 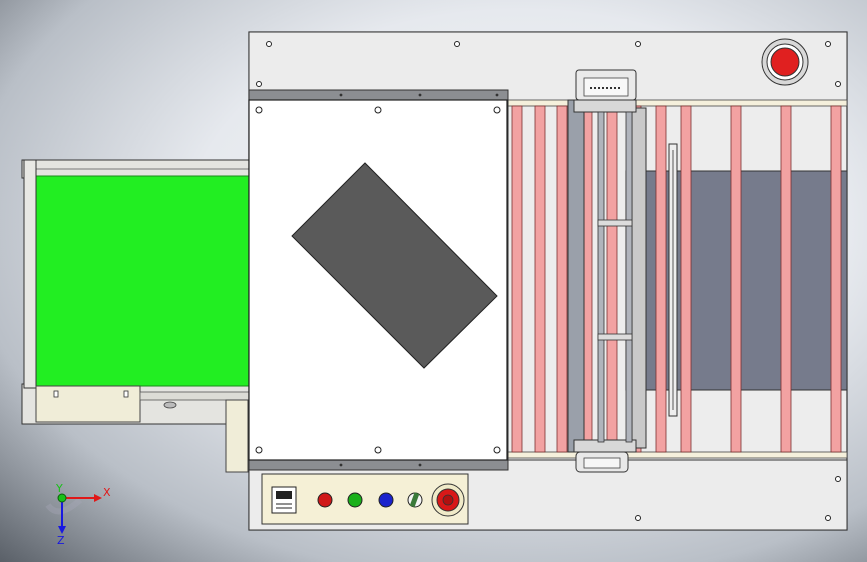 What do you see at coordinates (325, 500) in the screenshot?
I see `red-button` at bounding box center [325, 500].